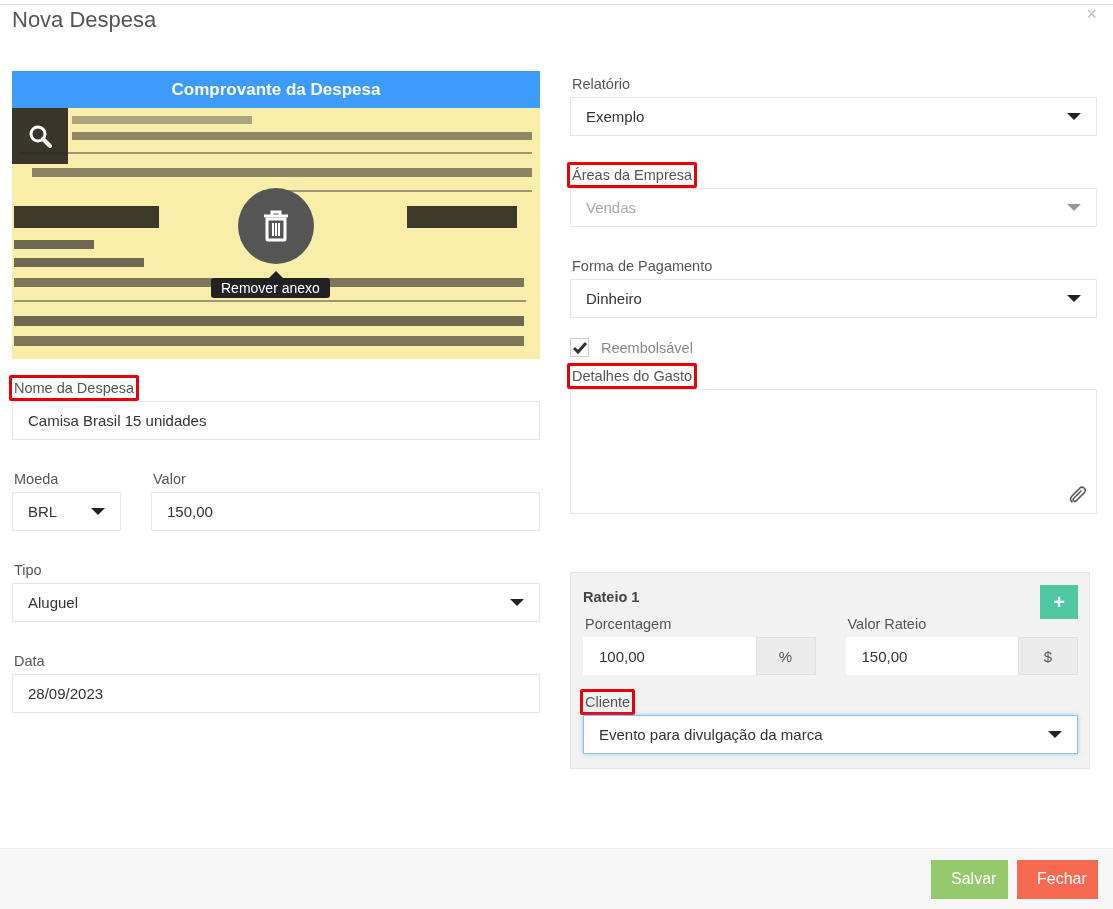 This screenshot has width=1113, height=909. Describe the element at coordinates (833, 116) in the screenshot. I see `select-field: Exemplo` at that location.